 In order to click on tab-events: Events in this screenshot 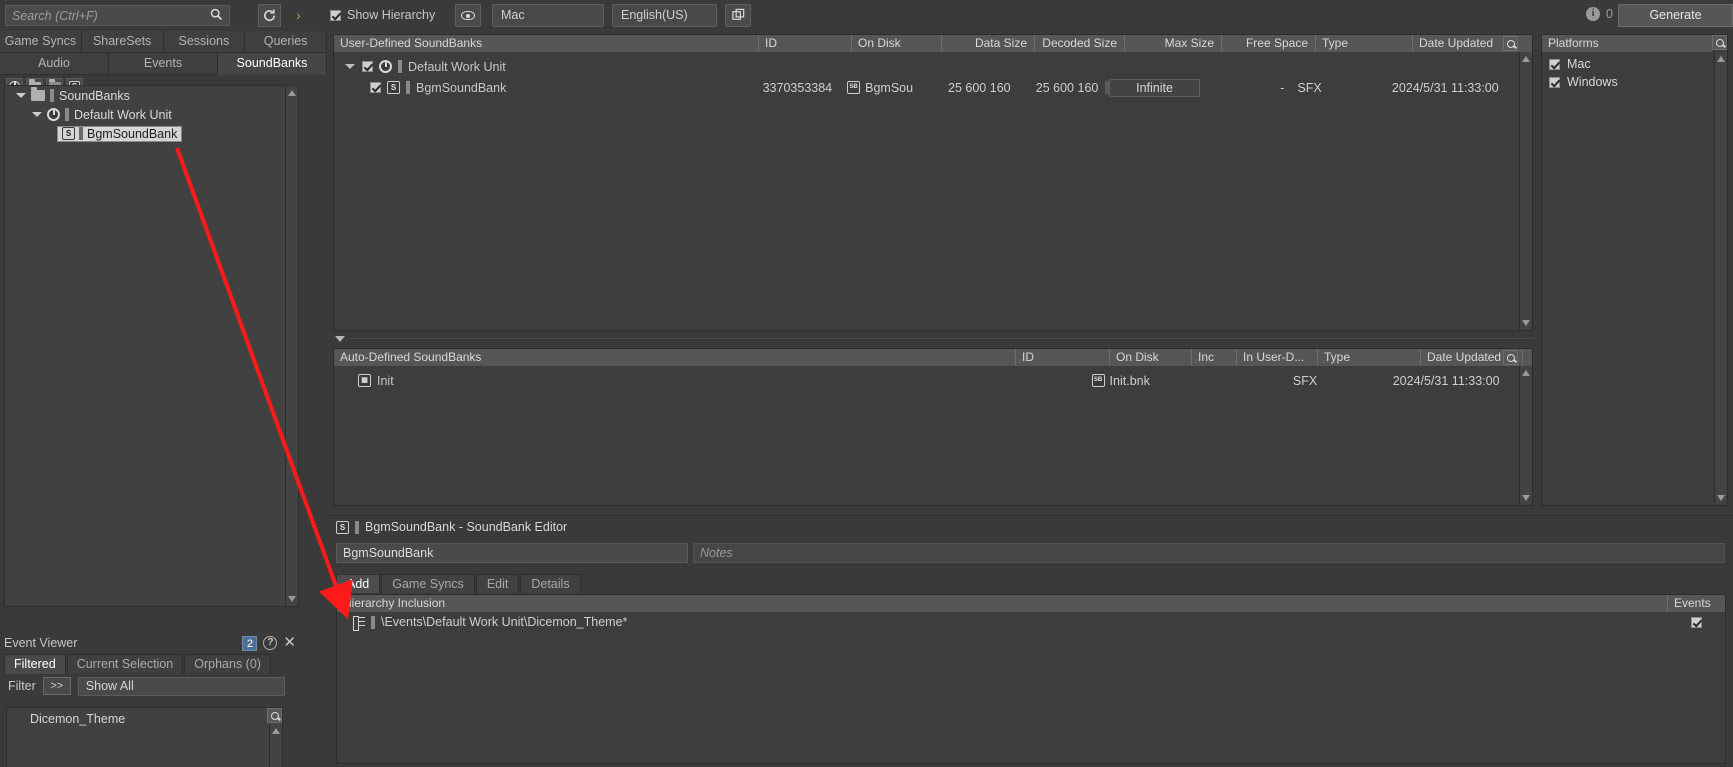, I will do `click(163, 64)`.